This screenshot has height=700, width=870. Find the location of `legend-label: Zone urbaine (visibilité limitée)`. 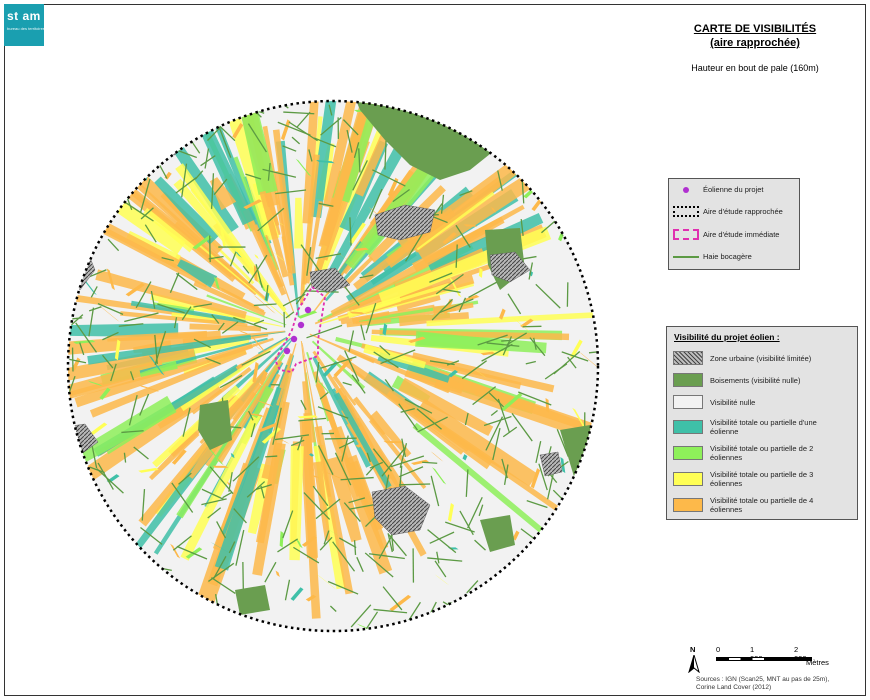

legend-label: Zone urbaine (visibilité limitée) is located at coordinates (761, 358).